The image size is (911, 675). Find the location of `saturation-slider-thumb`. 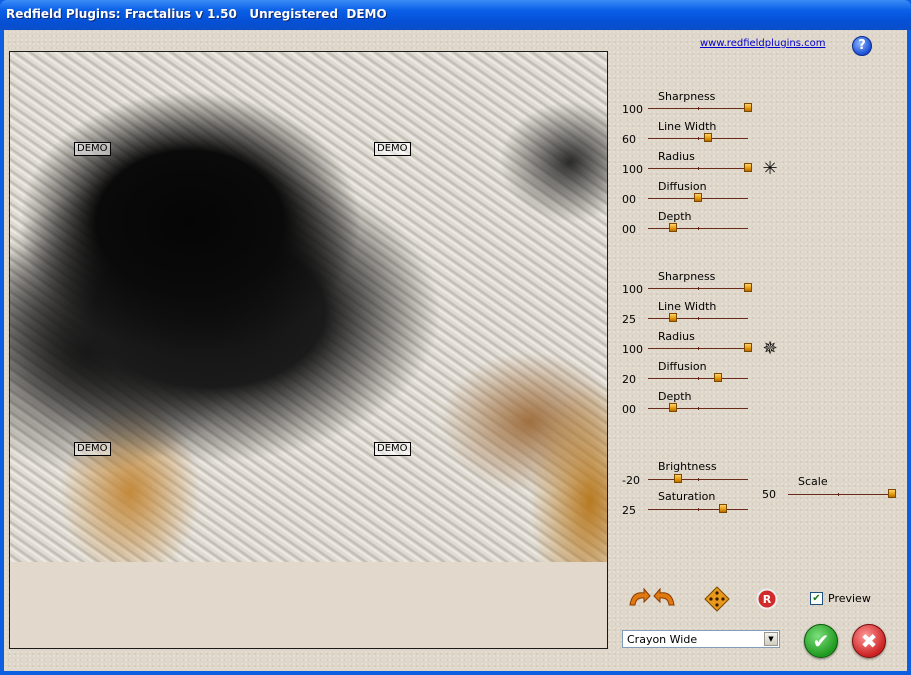

saturation-slider-thumb is located at coordinates (723, 508).